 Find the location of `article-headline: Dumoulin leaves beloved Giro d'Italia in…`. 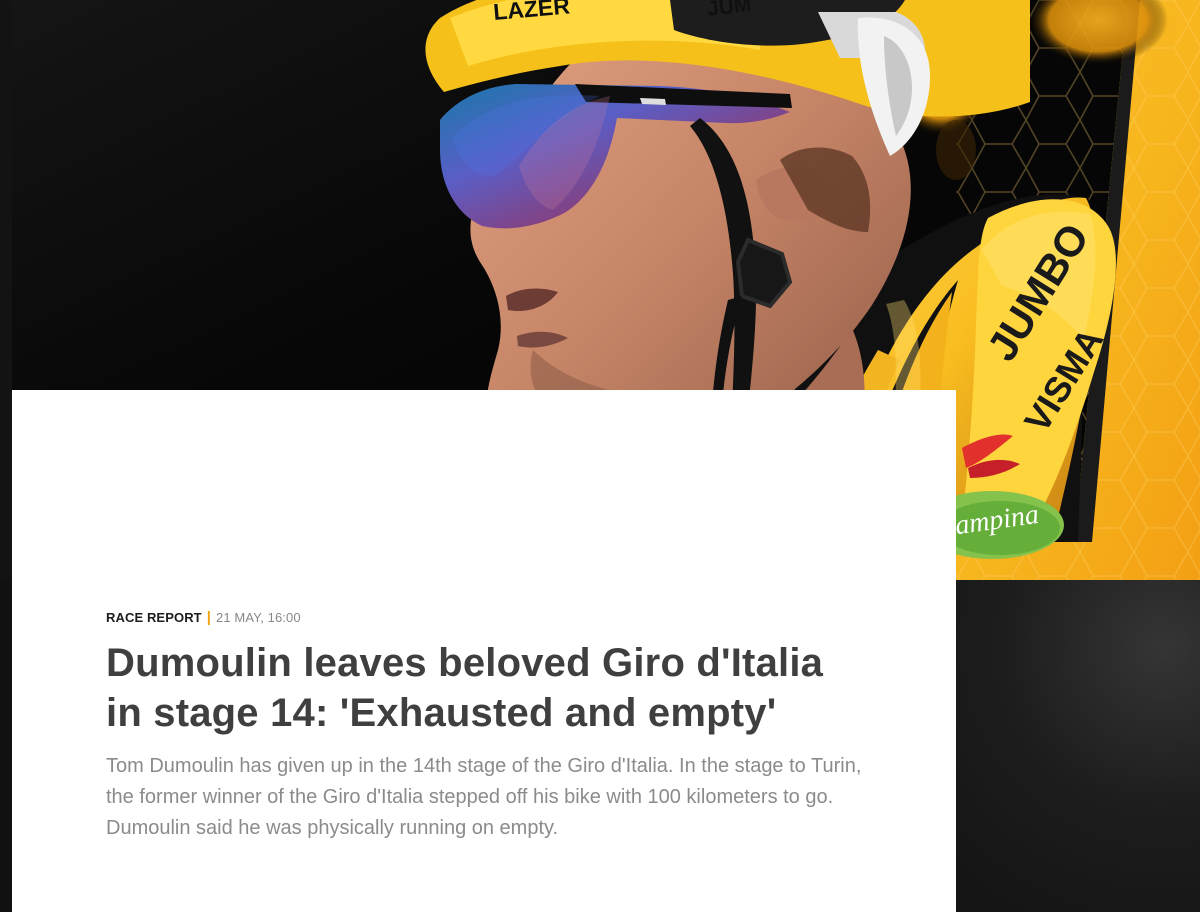

article-headline: Dumoulin leaves beloved Giro d'Italia in… is located at coordinates (486, 688).